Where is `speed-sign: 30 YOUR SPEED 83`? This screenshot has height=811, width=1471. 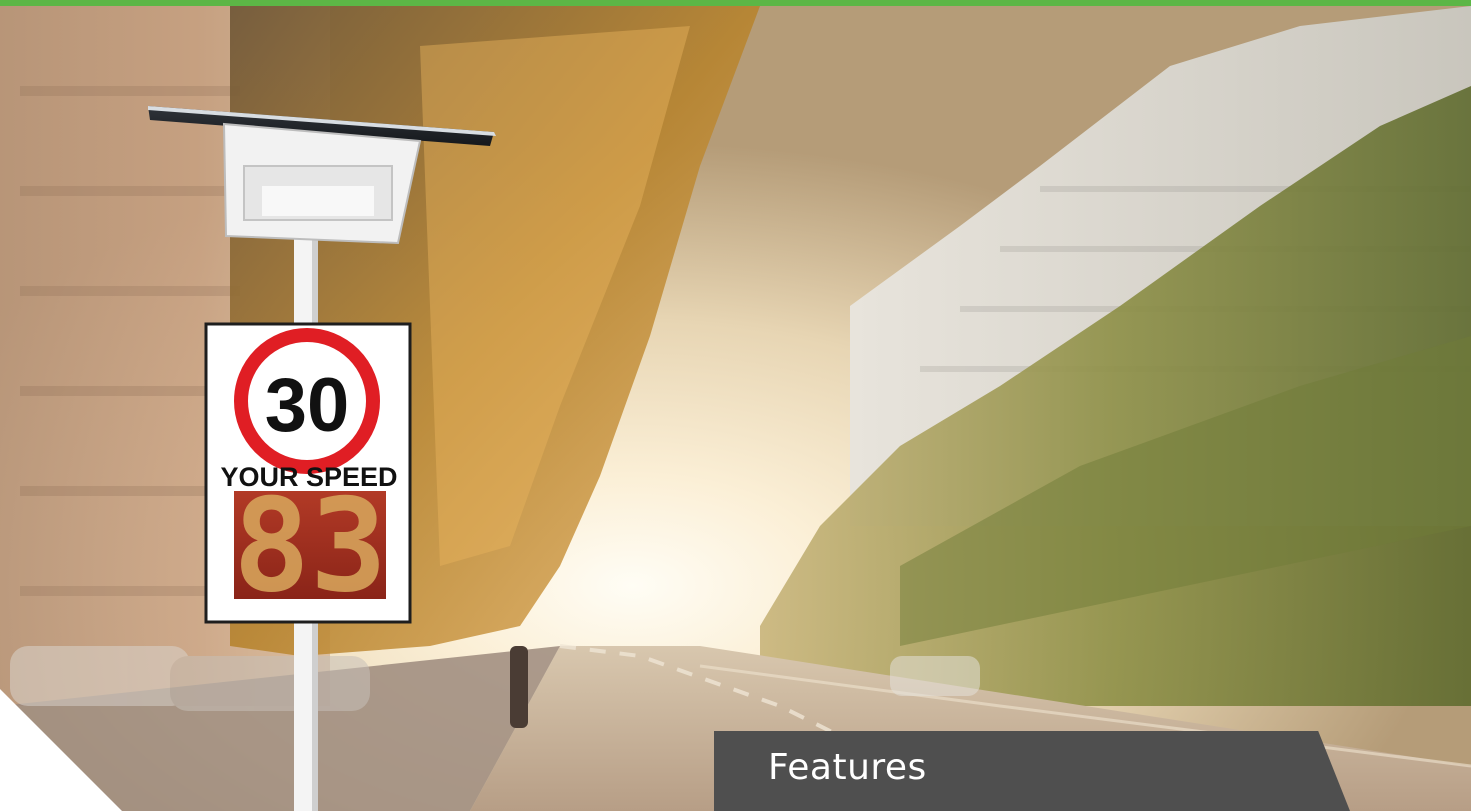 speed-sign: 30 YOUR SPEED 83 is located at coordinates (308, 473).